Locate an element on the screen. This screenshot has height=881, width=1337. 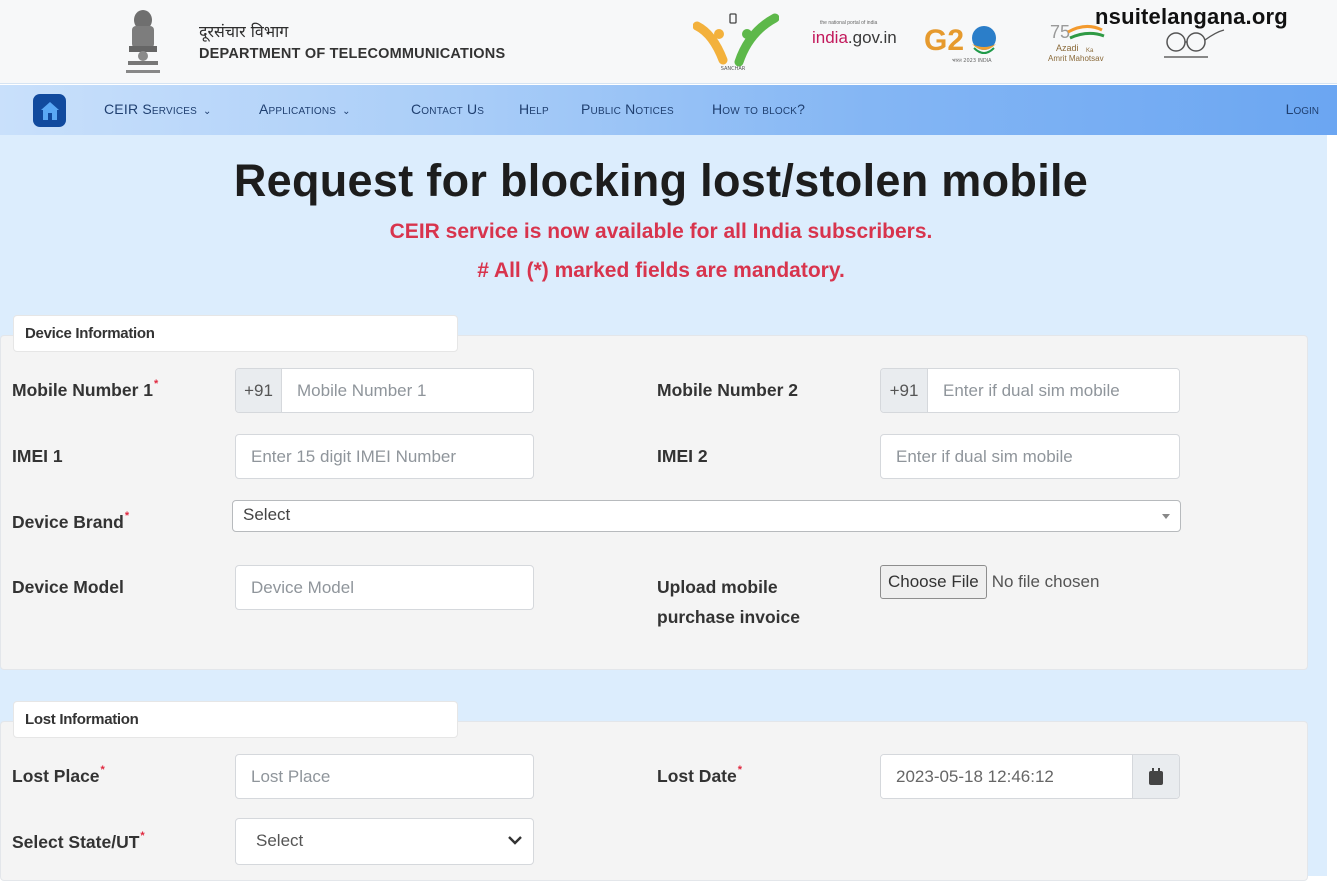
home-icon is located at coordinates (49, 110).